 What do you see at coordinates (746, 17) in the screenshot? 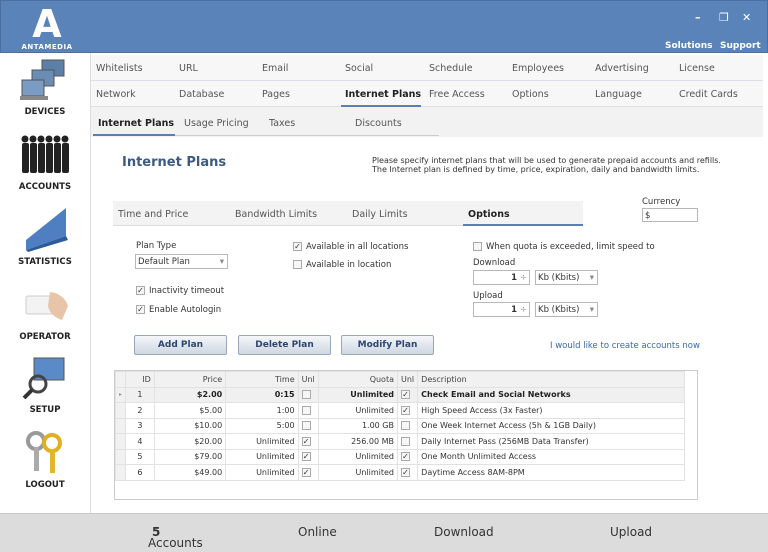
I see `close-icon: ✕` at bounding box center [746, 17].